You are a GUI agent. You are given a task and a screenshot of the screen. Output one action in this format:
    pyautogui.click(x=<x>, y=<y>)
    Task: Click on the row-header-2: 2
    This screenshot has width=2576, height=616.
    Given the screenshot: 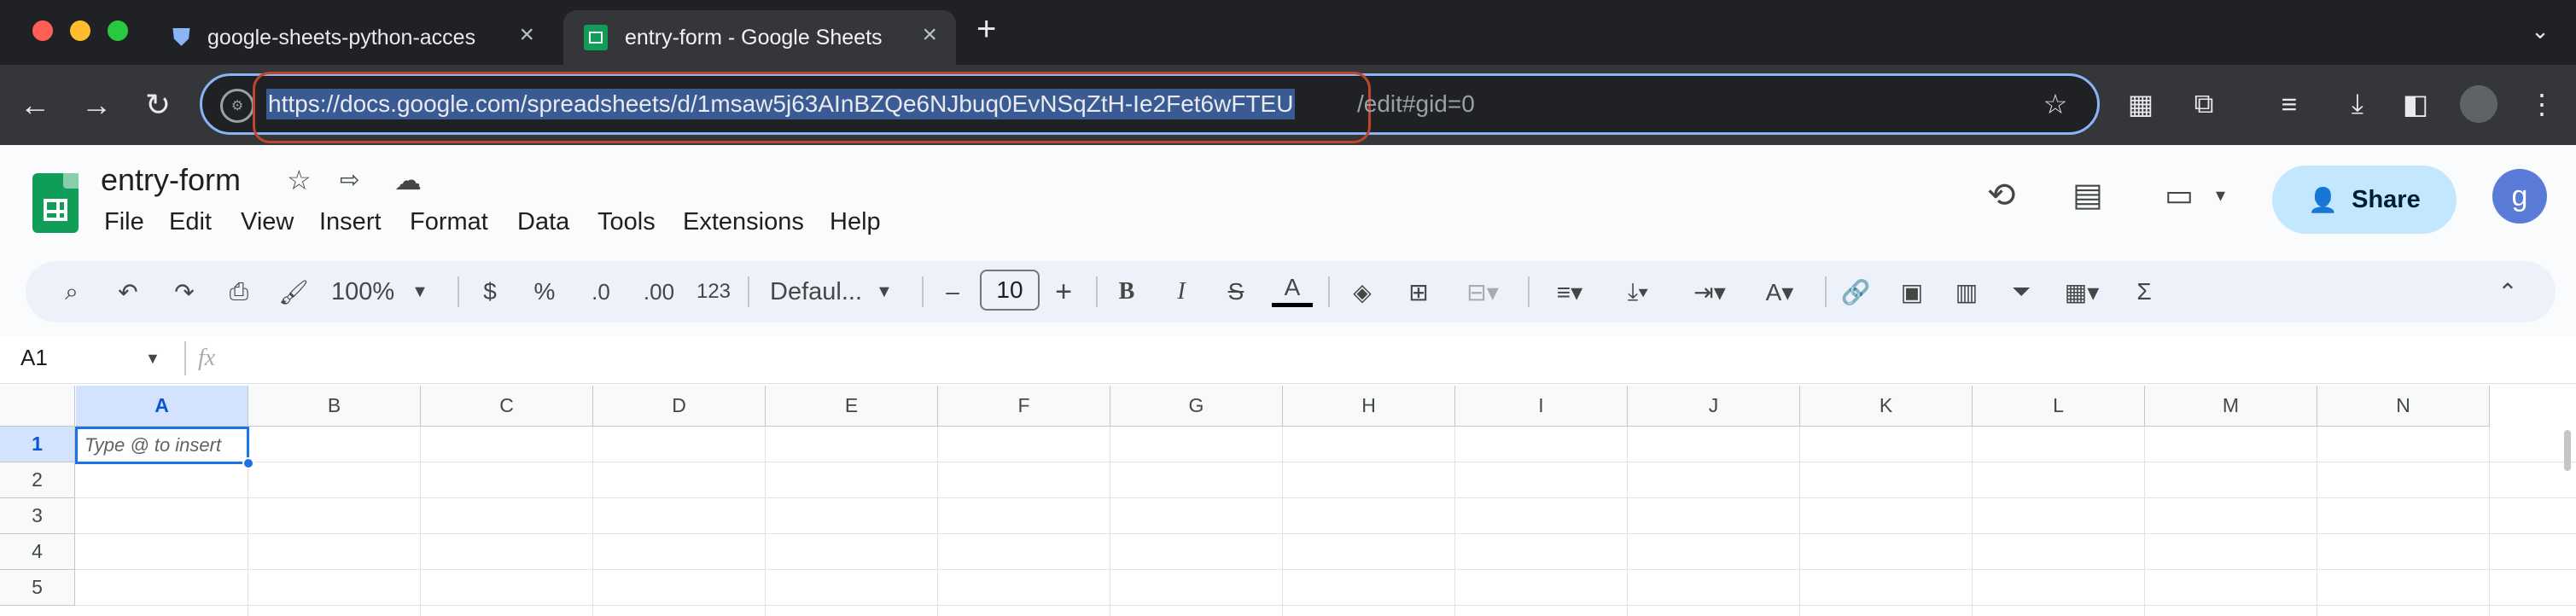 What is the action you would take?
    pyautogui.click(x=37, y=480)
    